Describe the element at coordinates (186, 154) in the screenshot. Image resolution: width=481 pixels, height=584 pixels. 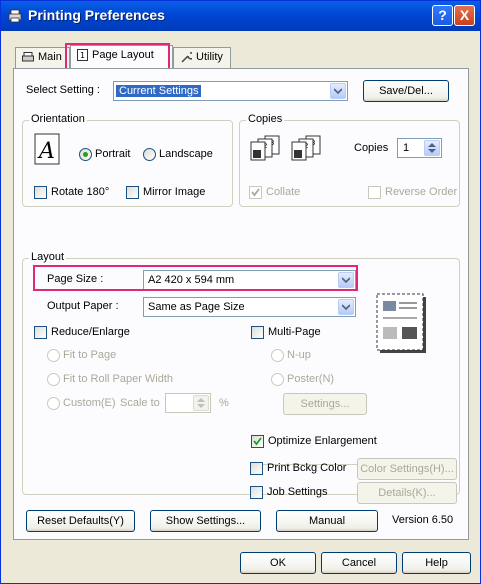
I see `landscape-label: Landscape` at that location.